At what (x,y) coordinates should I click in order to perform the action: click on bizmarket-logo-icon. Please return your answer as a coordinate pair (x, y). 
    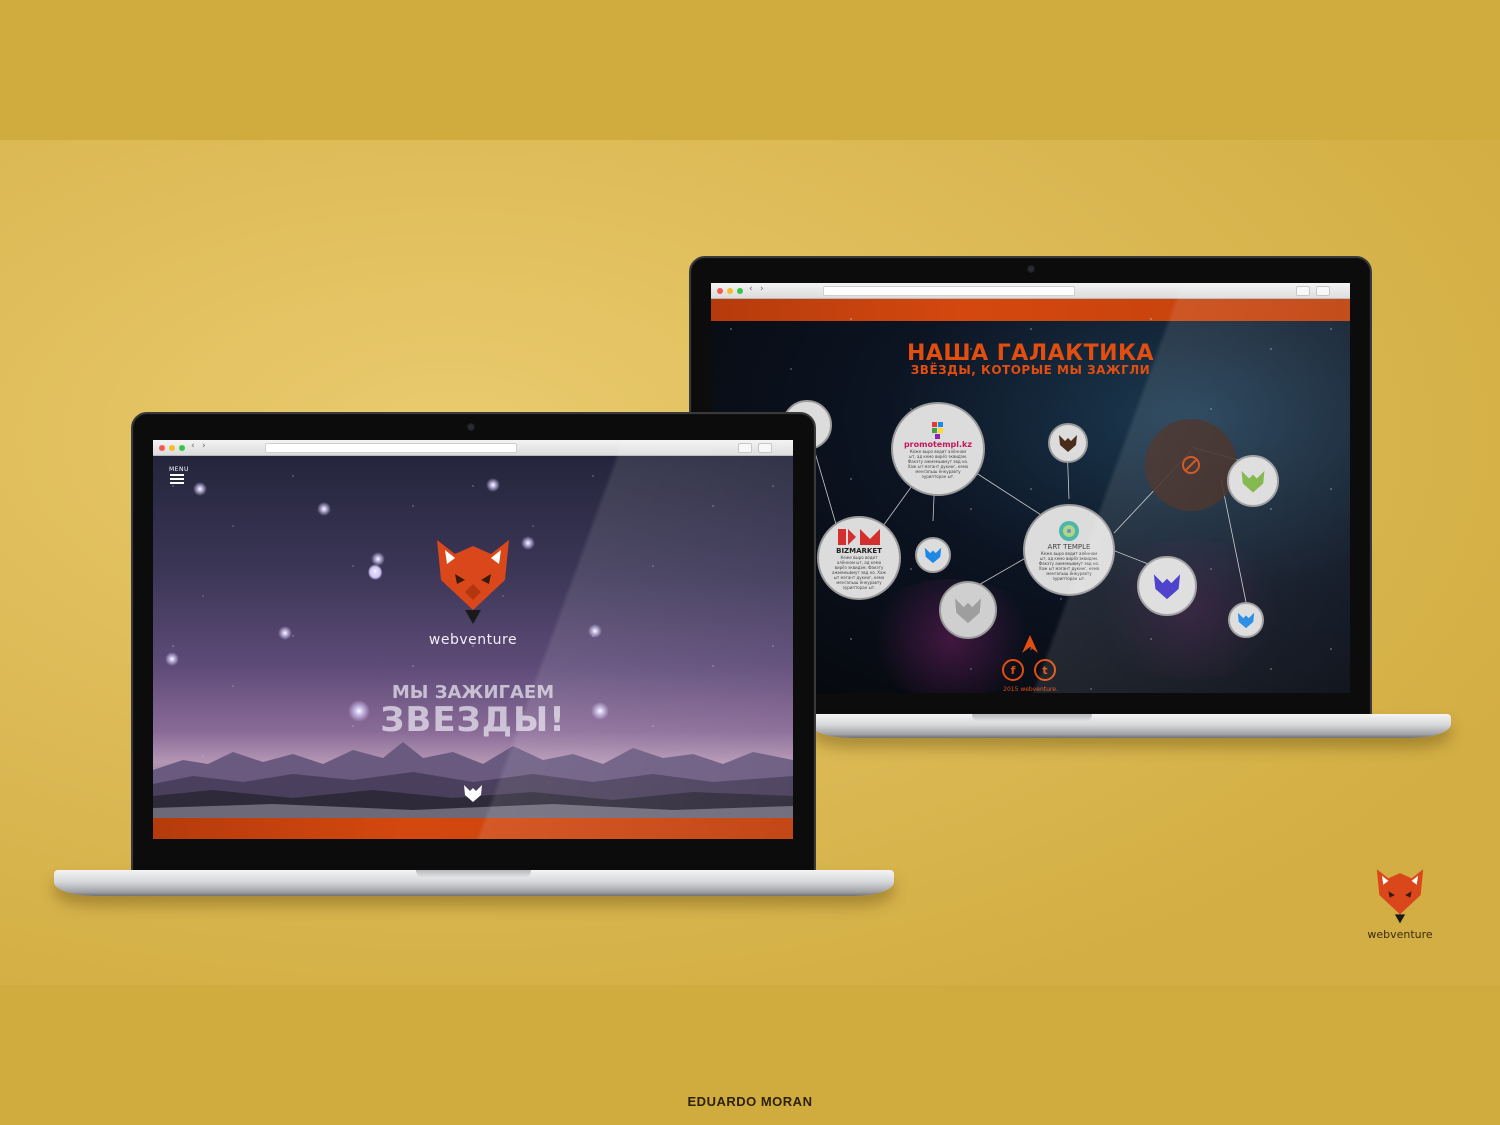
    Looking at the image, I should click on (859, 536).